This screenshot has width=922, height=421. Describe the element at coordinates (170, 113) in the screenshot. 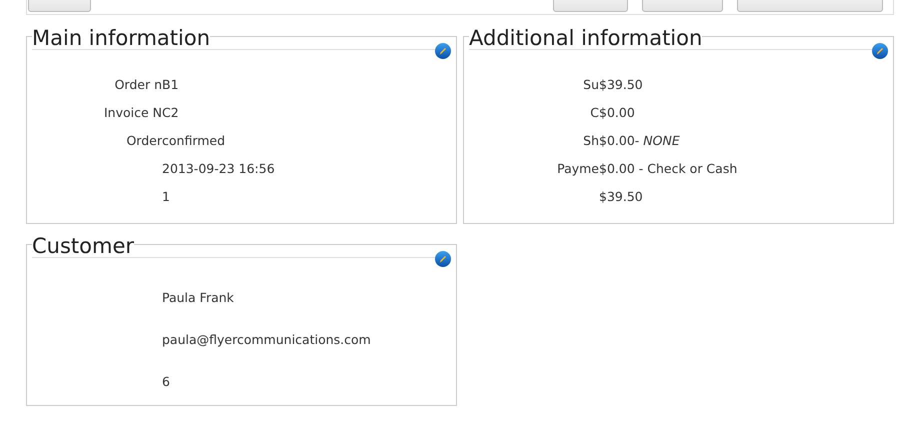

I see `field-value: C2` at that location.